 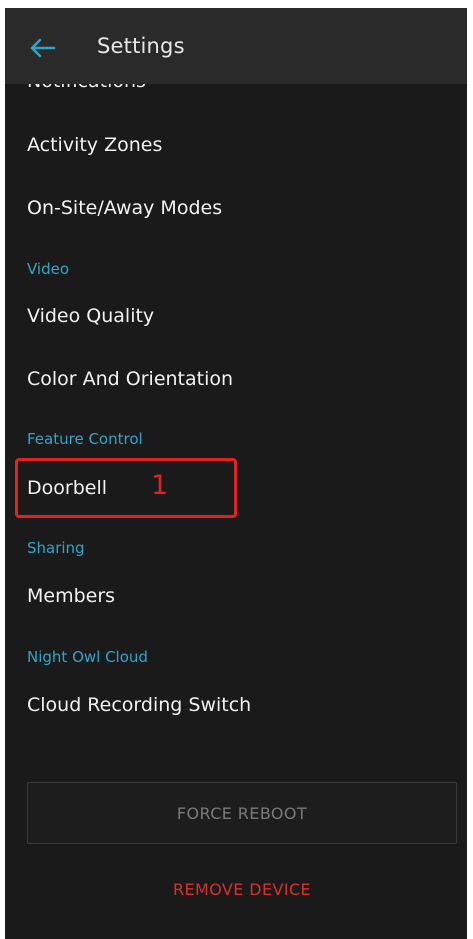 What do you see at coordinates (124, 208) in the screenshot?
I see `onsite-away-modes-item: On-Site/Away Modes` at bounding box center [124, 208].